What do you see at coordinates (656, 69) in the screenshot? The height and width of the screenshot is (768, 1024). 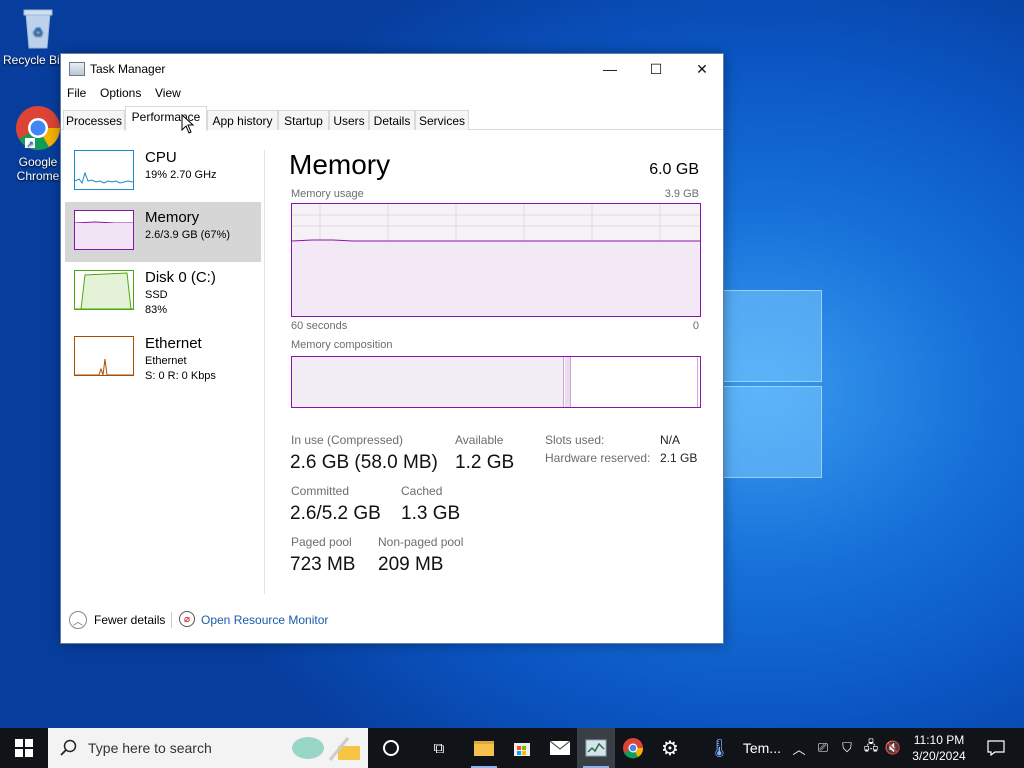 I see `maximize-button: ☐` at bounding box center [656, 69].